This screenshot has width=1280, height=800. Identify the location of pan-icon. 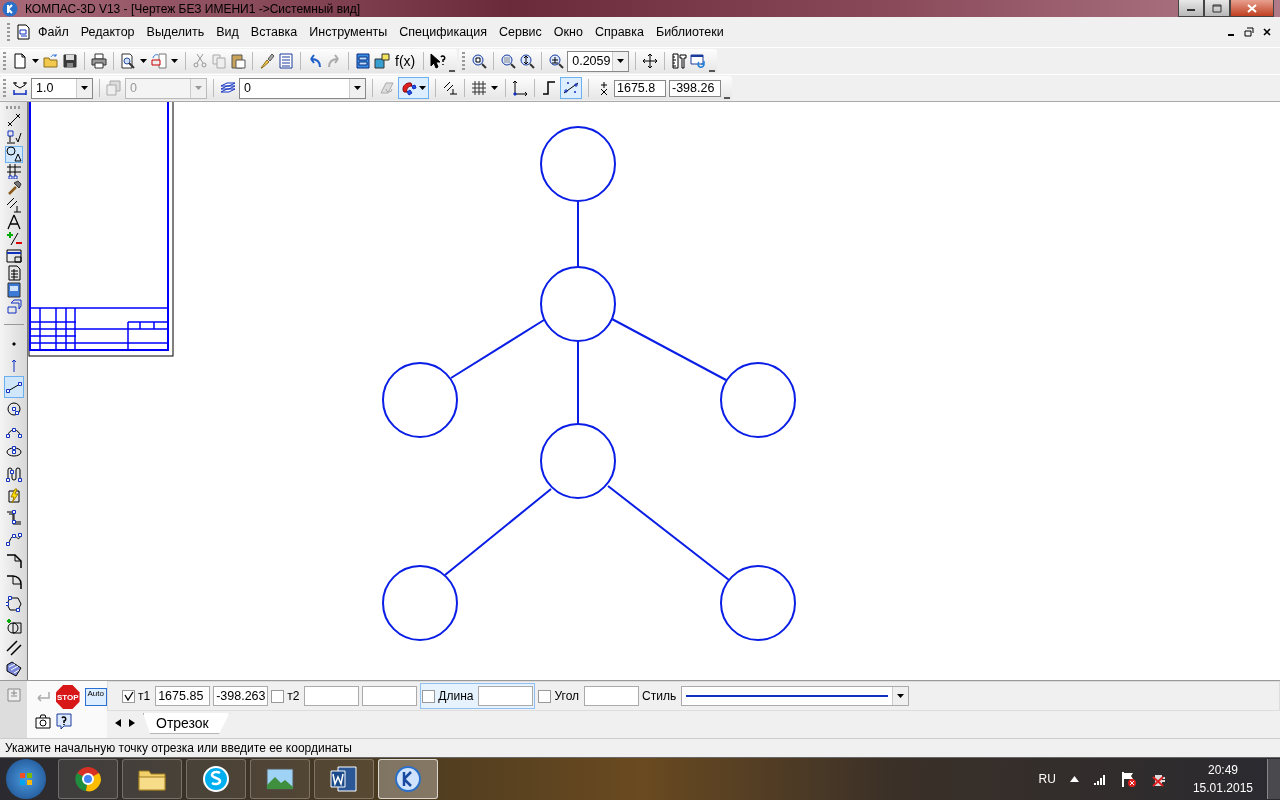
(650, 61).